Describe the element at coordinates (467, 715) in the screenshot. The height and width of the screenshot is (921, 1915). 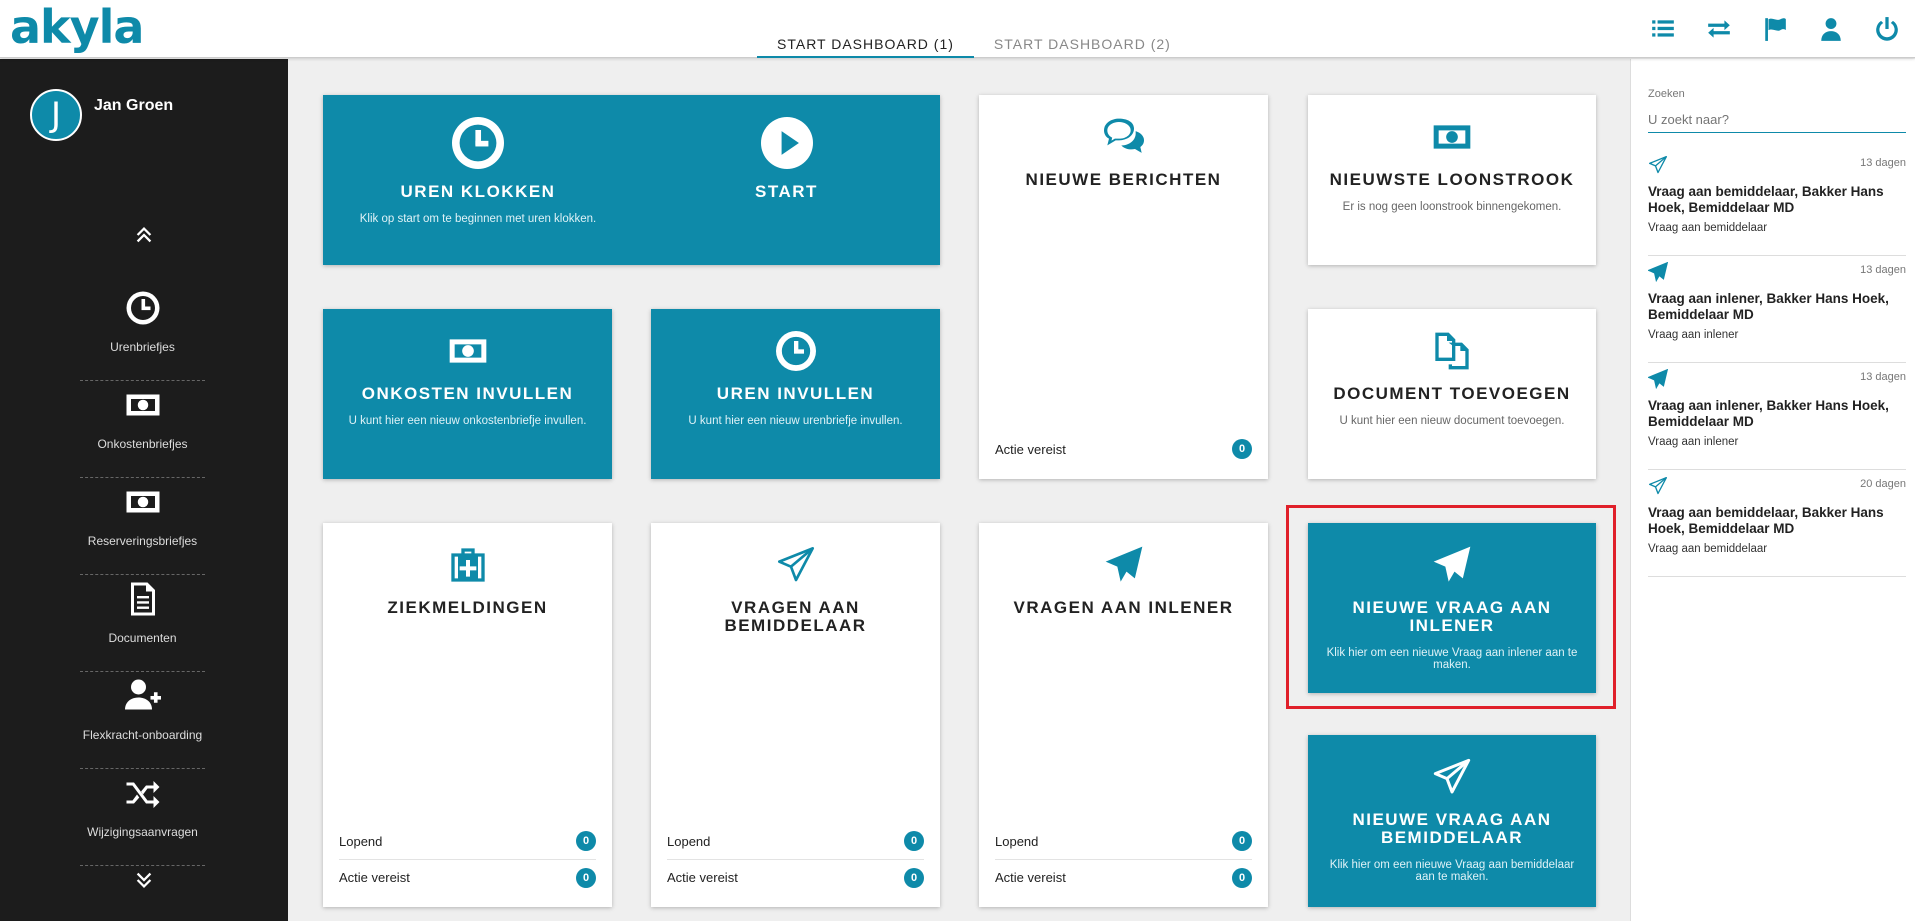
I see `tile-ziekmeldingen: ZIEKMELDINGEN Lopend 0 Actie vereist 0` at that location.